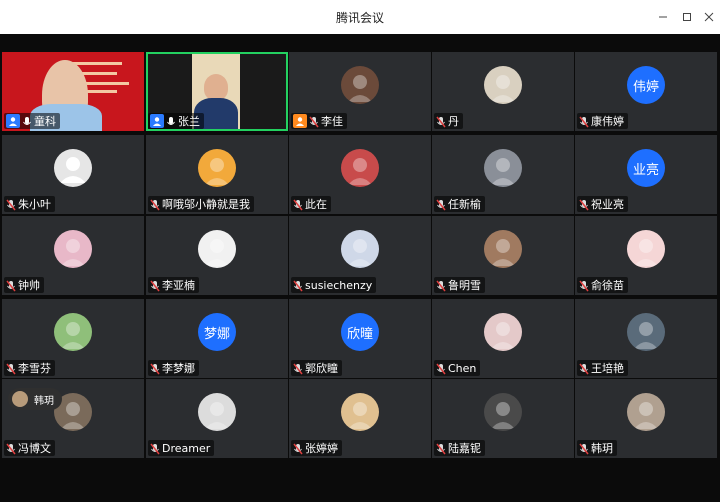 Image resolution: width=720 pixels, height=502 pixels. I want to click on participant-label: 王培艳, so click(602, 368).